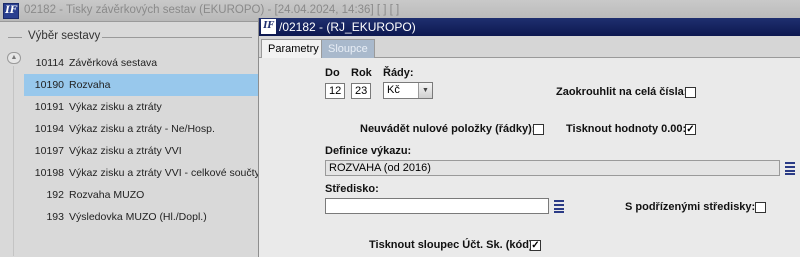 The height and width of the screenshot is (257, 800). I want to click on round-label: Zaokrouhlit na celá čísla:, so click(622, 92).